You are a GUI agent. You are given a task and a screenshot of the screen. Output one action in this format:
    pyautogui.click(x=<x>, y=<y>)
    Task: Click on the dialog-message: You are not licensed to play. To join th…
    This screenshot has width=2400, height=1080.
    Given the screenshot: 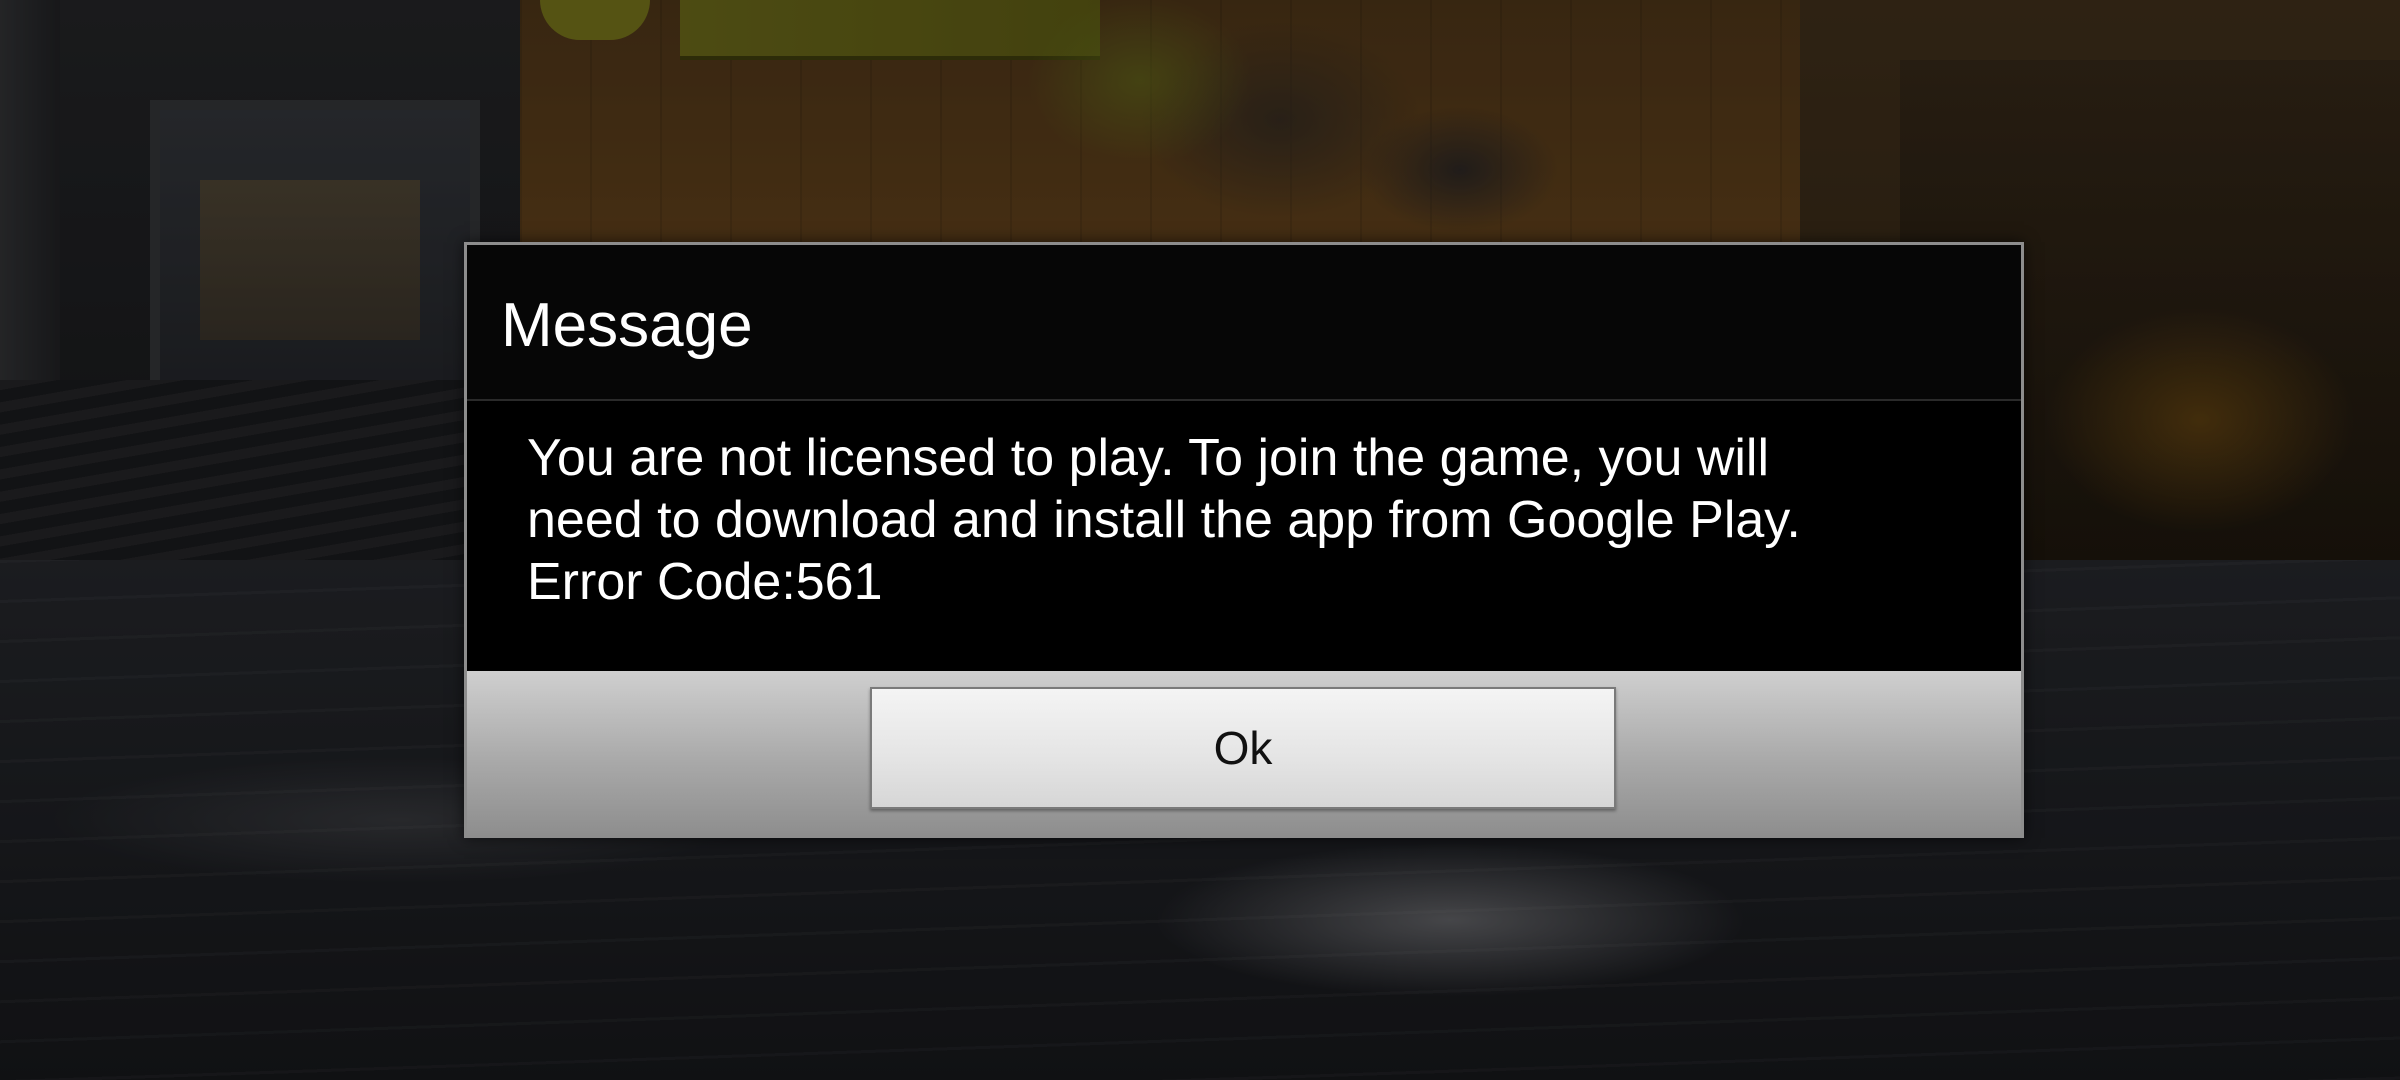 What is the action you would take?
    pyautogui.click(x=1164, y=520)
    